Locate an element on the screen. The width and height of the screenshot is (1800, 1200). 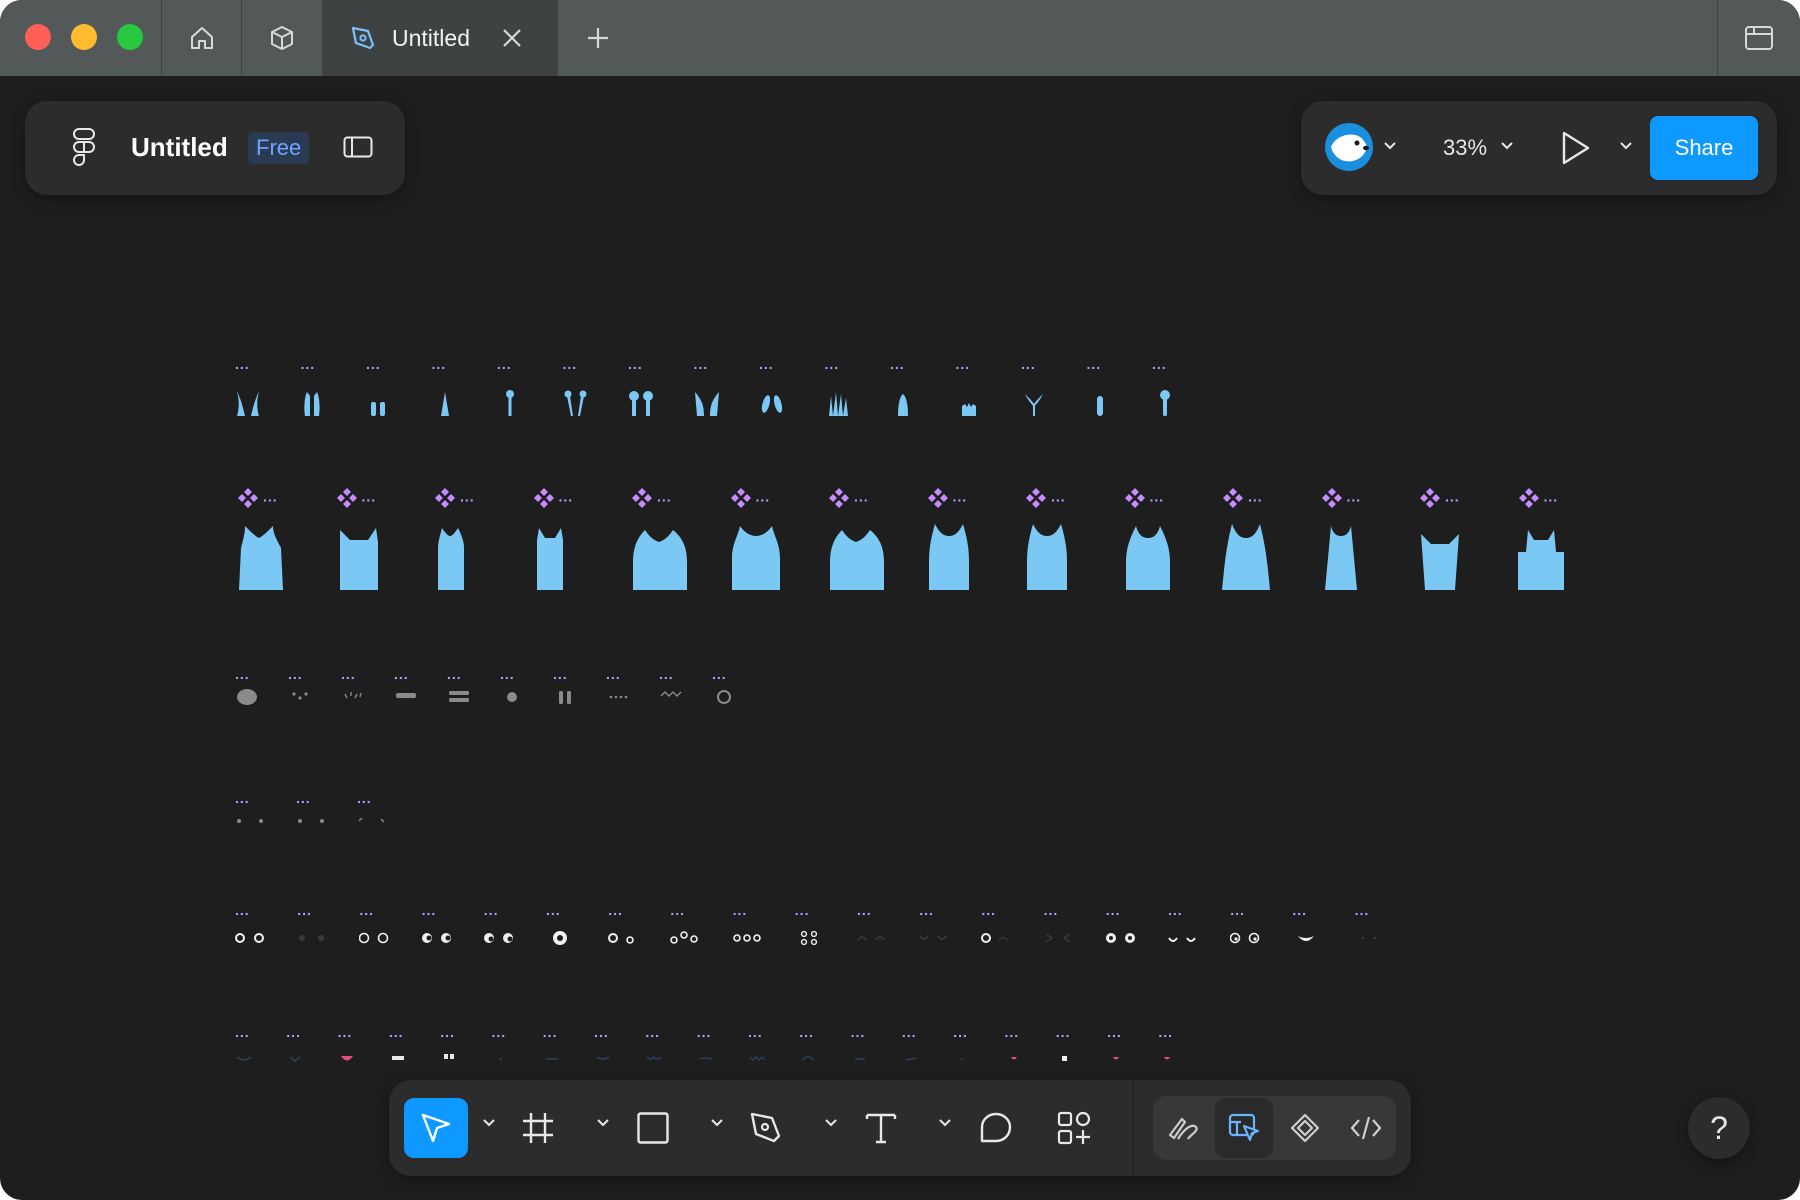
window-layout-button is located at coordinates (1759, 38).